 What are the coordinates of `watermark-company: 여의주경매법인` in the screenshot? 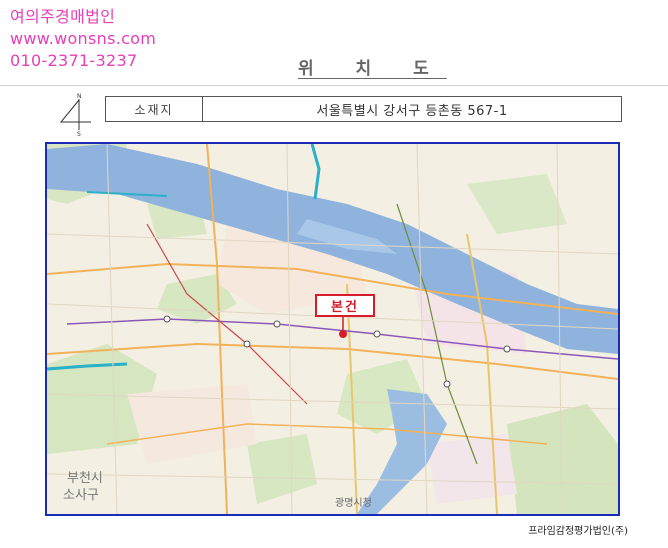 It's located at (63, 16).